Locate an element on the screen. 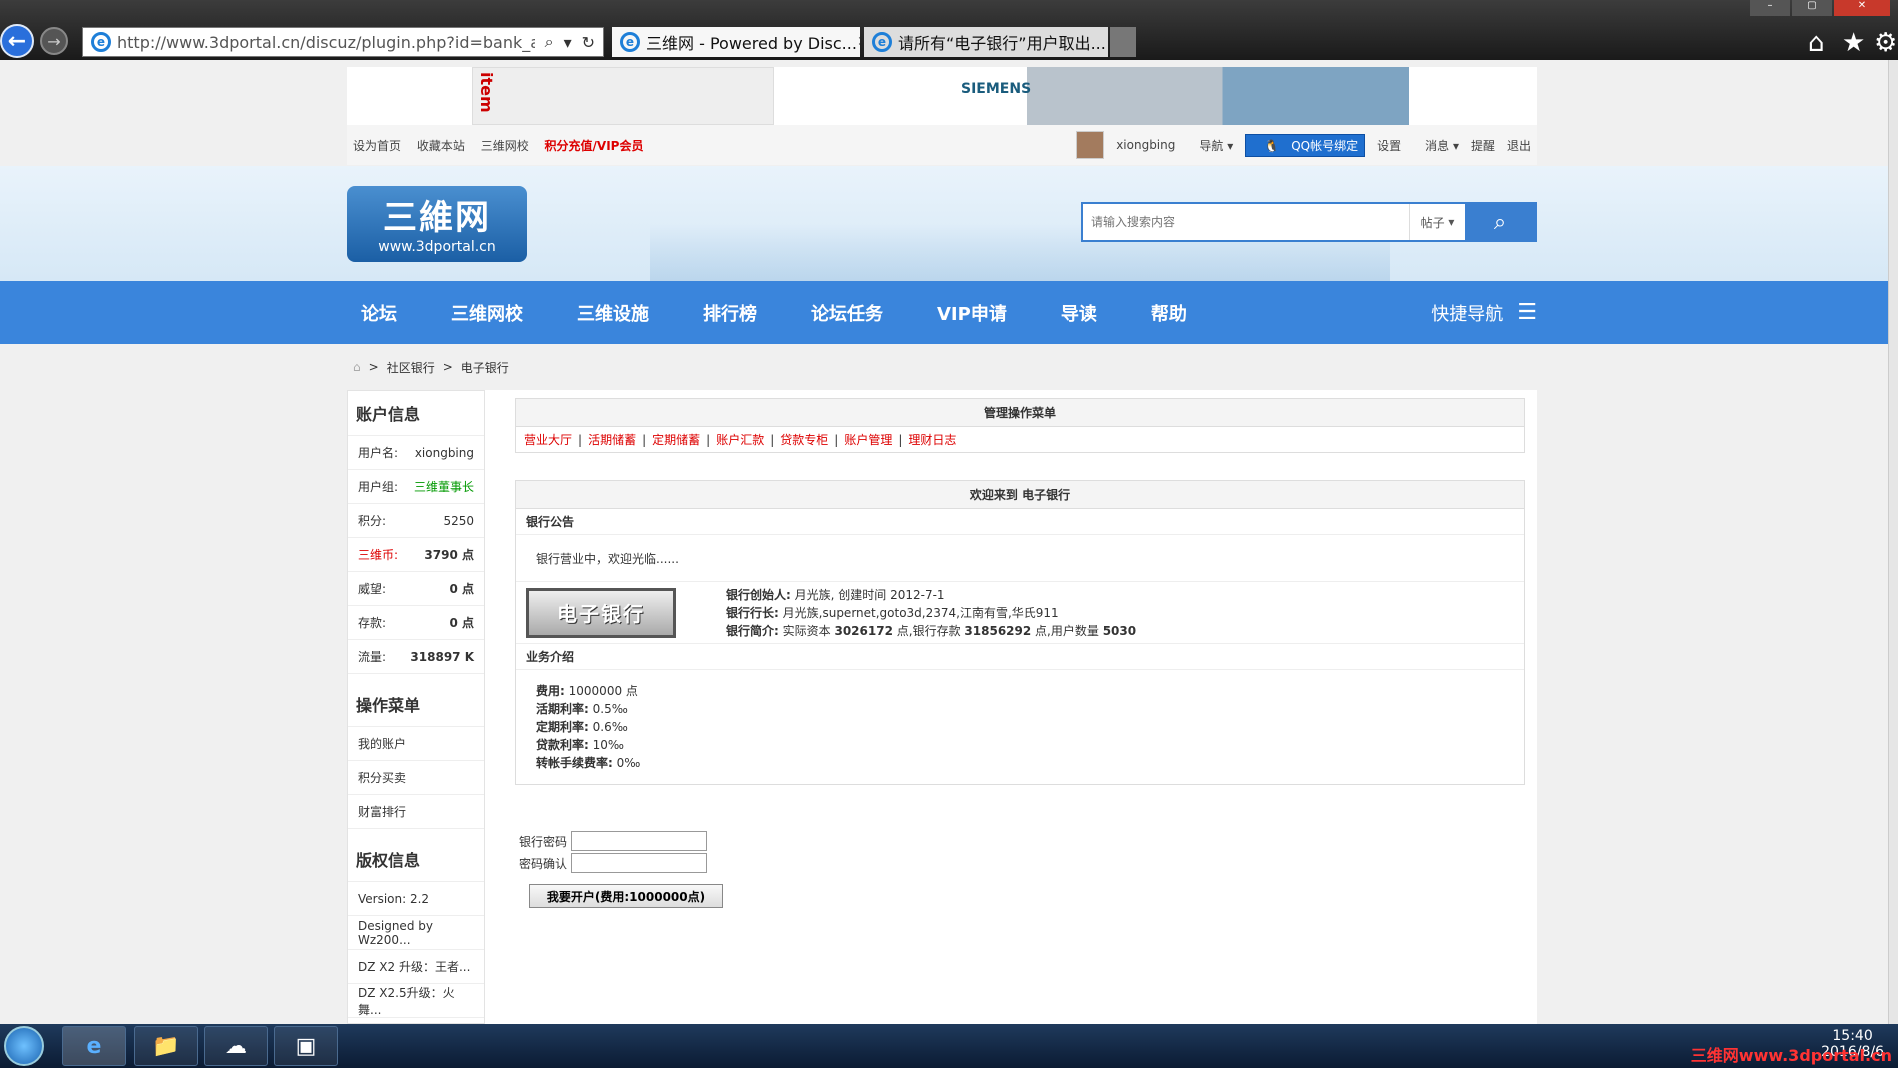 The image size is (1898, 1068). menu-loans: 贷款专柜 is located at coordinates (804, 439).